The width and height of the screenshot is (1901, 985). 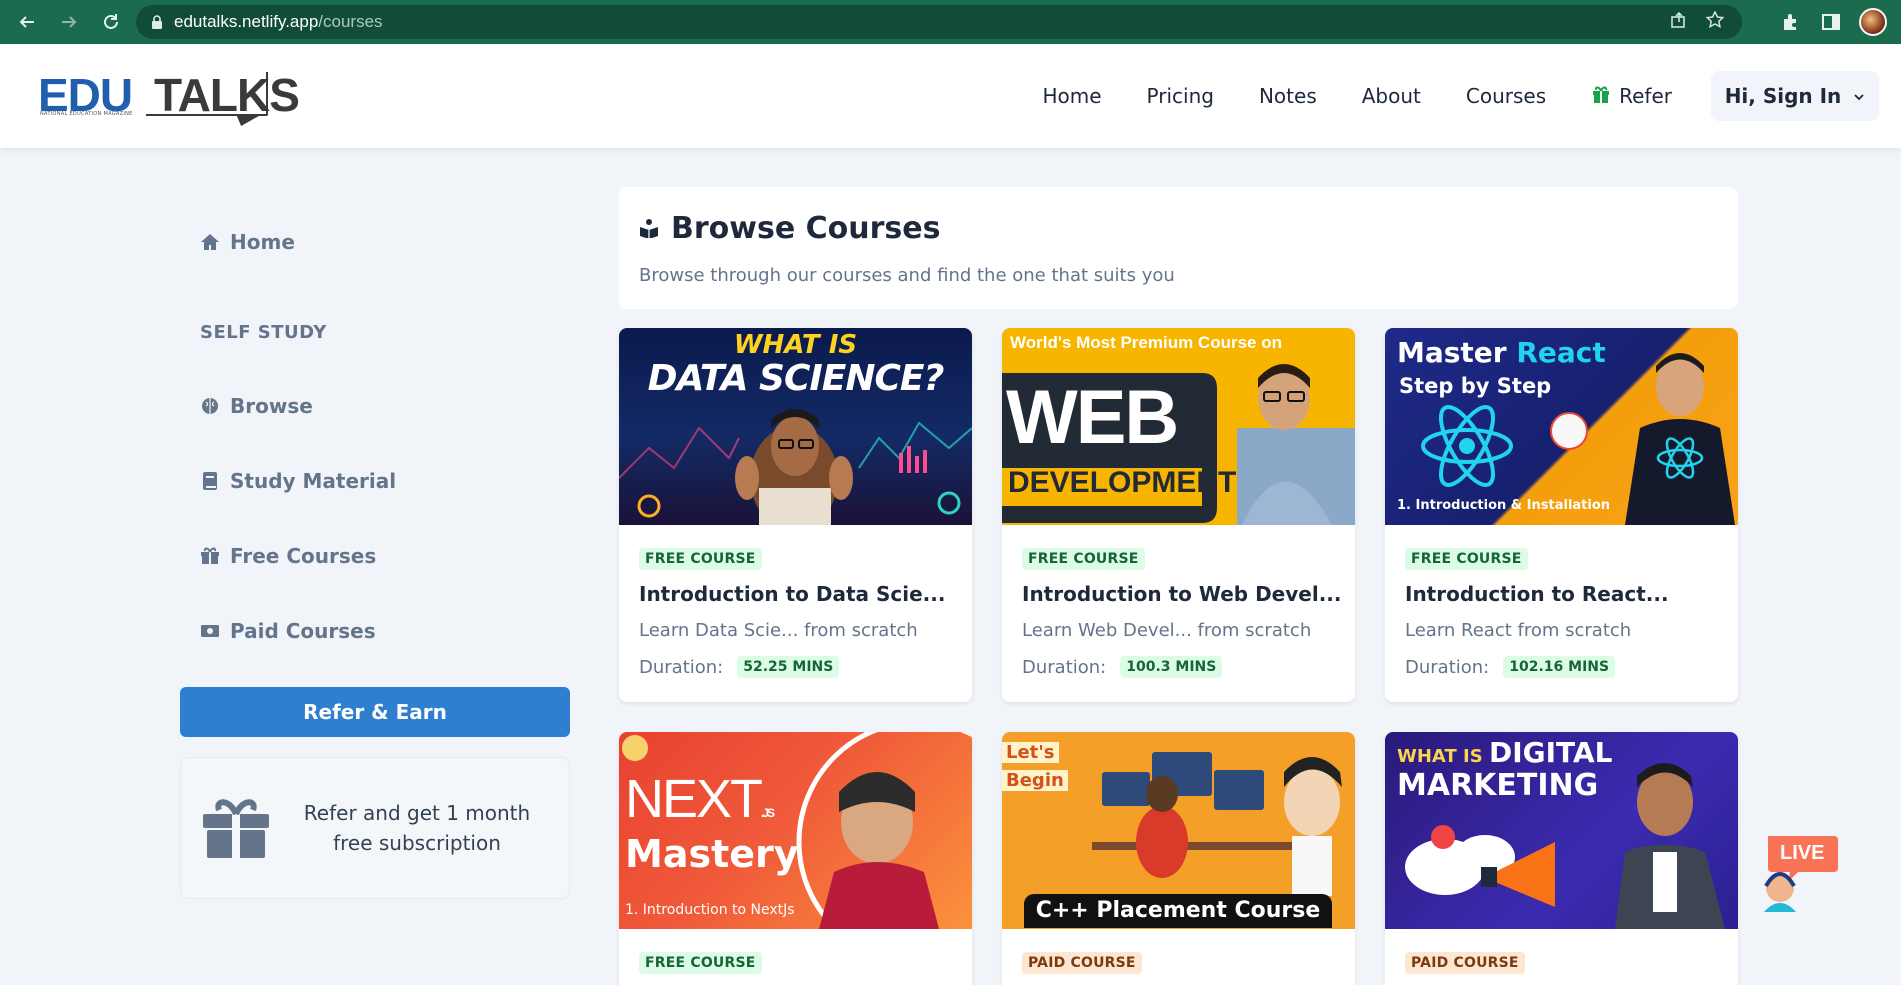 What do you see at coordinates (778, 630) in the screenshot?
I see `course-description: Learn Data Scie... from scratch` at bounding box center [778, 630].